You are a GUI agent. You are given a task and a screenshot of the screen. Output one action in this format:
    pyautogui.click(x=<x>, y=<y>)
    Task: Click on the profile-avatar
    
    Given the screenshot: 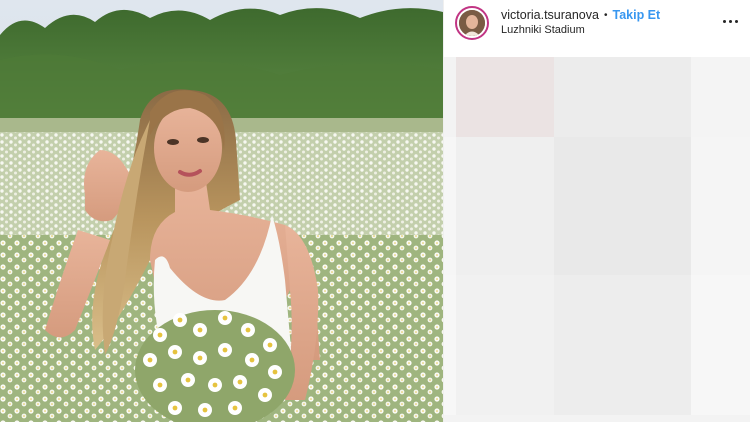 What is the action you would take?
    pyautogui.click(x=472, y=23)
    